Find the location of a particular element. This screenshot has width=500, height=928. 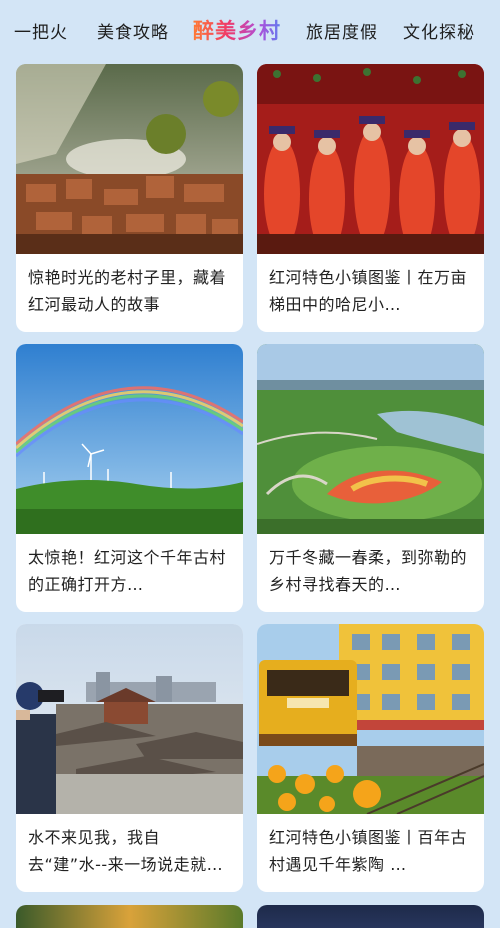

folk-dancers-photo is located at coordinates (370, 159).